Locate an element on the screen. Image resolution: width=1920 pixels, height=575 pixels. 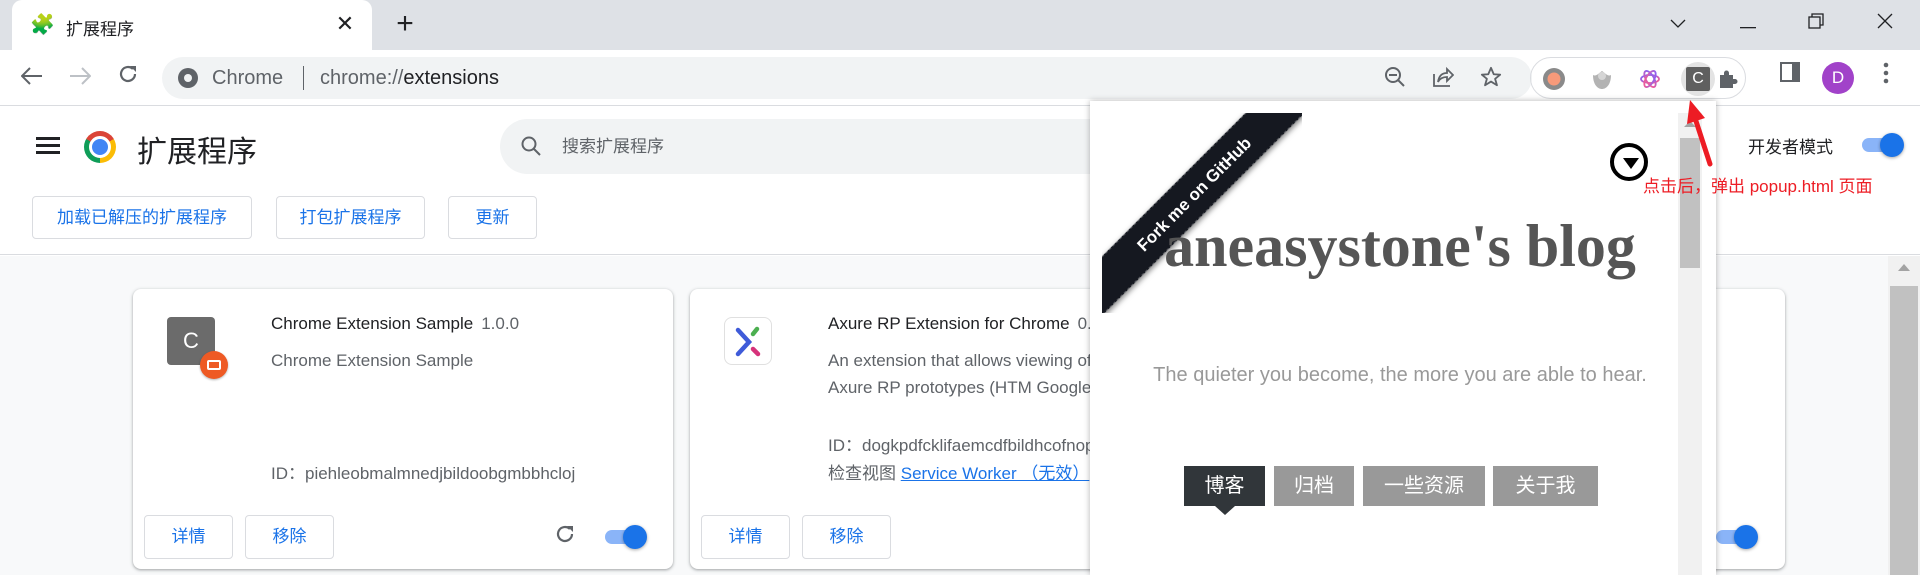
bookmark-star-icon is located at coordinates (1491, 79).